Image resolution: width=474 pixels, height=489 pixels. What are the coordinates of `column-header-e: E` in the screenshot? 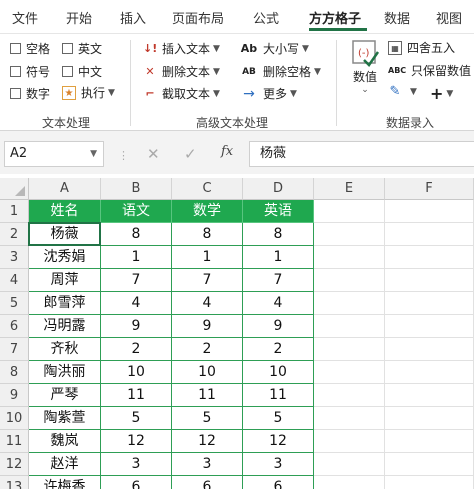 It's located at (349, 189).